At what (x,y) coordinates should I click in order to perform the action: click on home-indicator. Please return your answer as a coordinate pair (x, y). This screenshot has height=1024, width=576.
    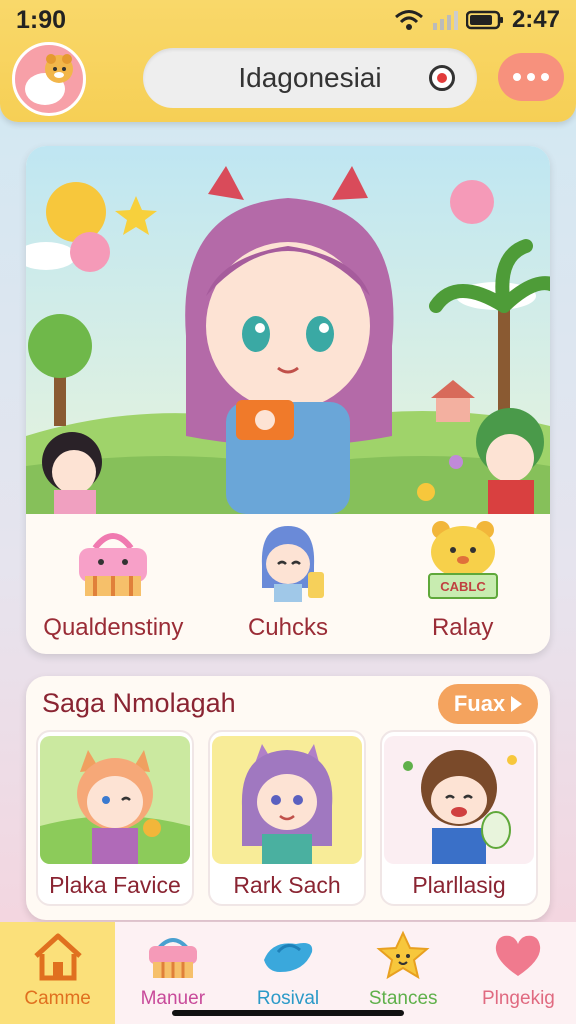
    Looking at the image, I should click on (288, 1013).